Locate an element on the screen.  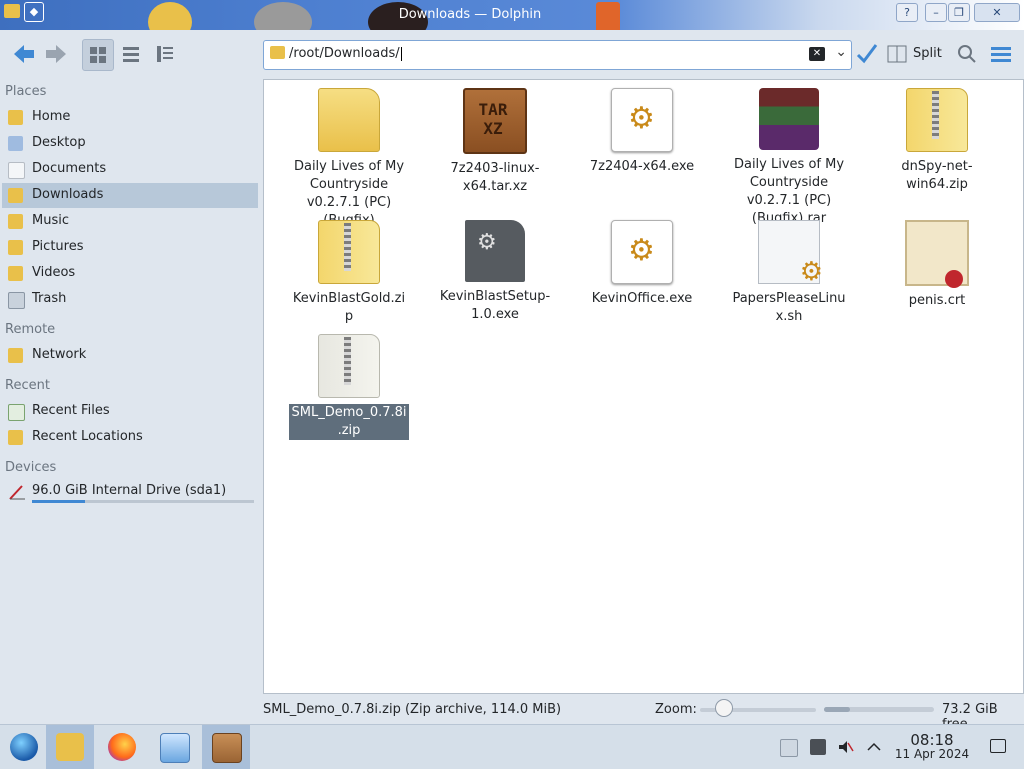
tar-xz-archive-icon: TAR XZ is located at coordinates (495, 121).